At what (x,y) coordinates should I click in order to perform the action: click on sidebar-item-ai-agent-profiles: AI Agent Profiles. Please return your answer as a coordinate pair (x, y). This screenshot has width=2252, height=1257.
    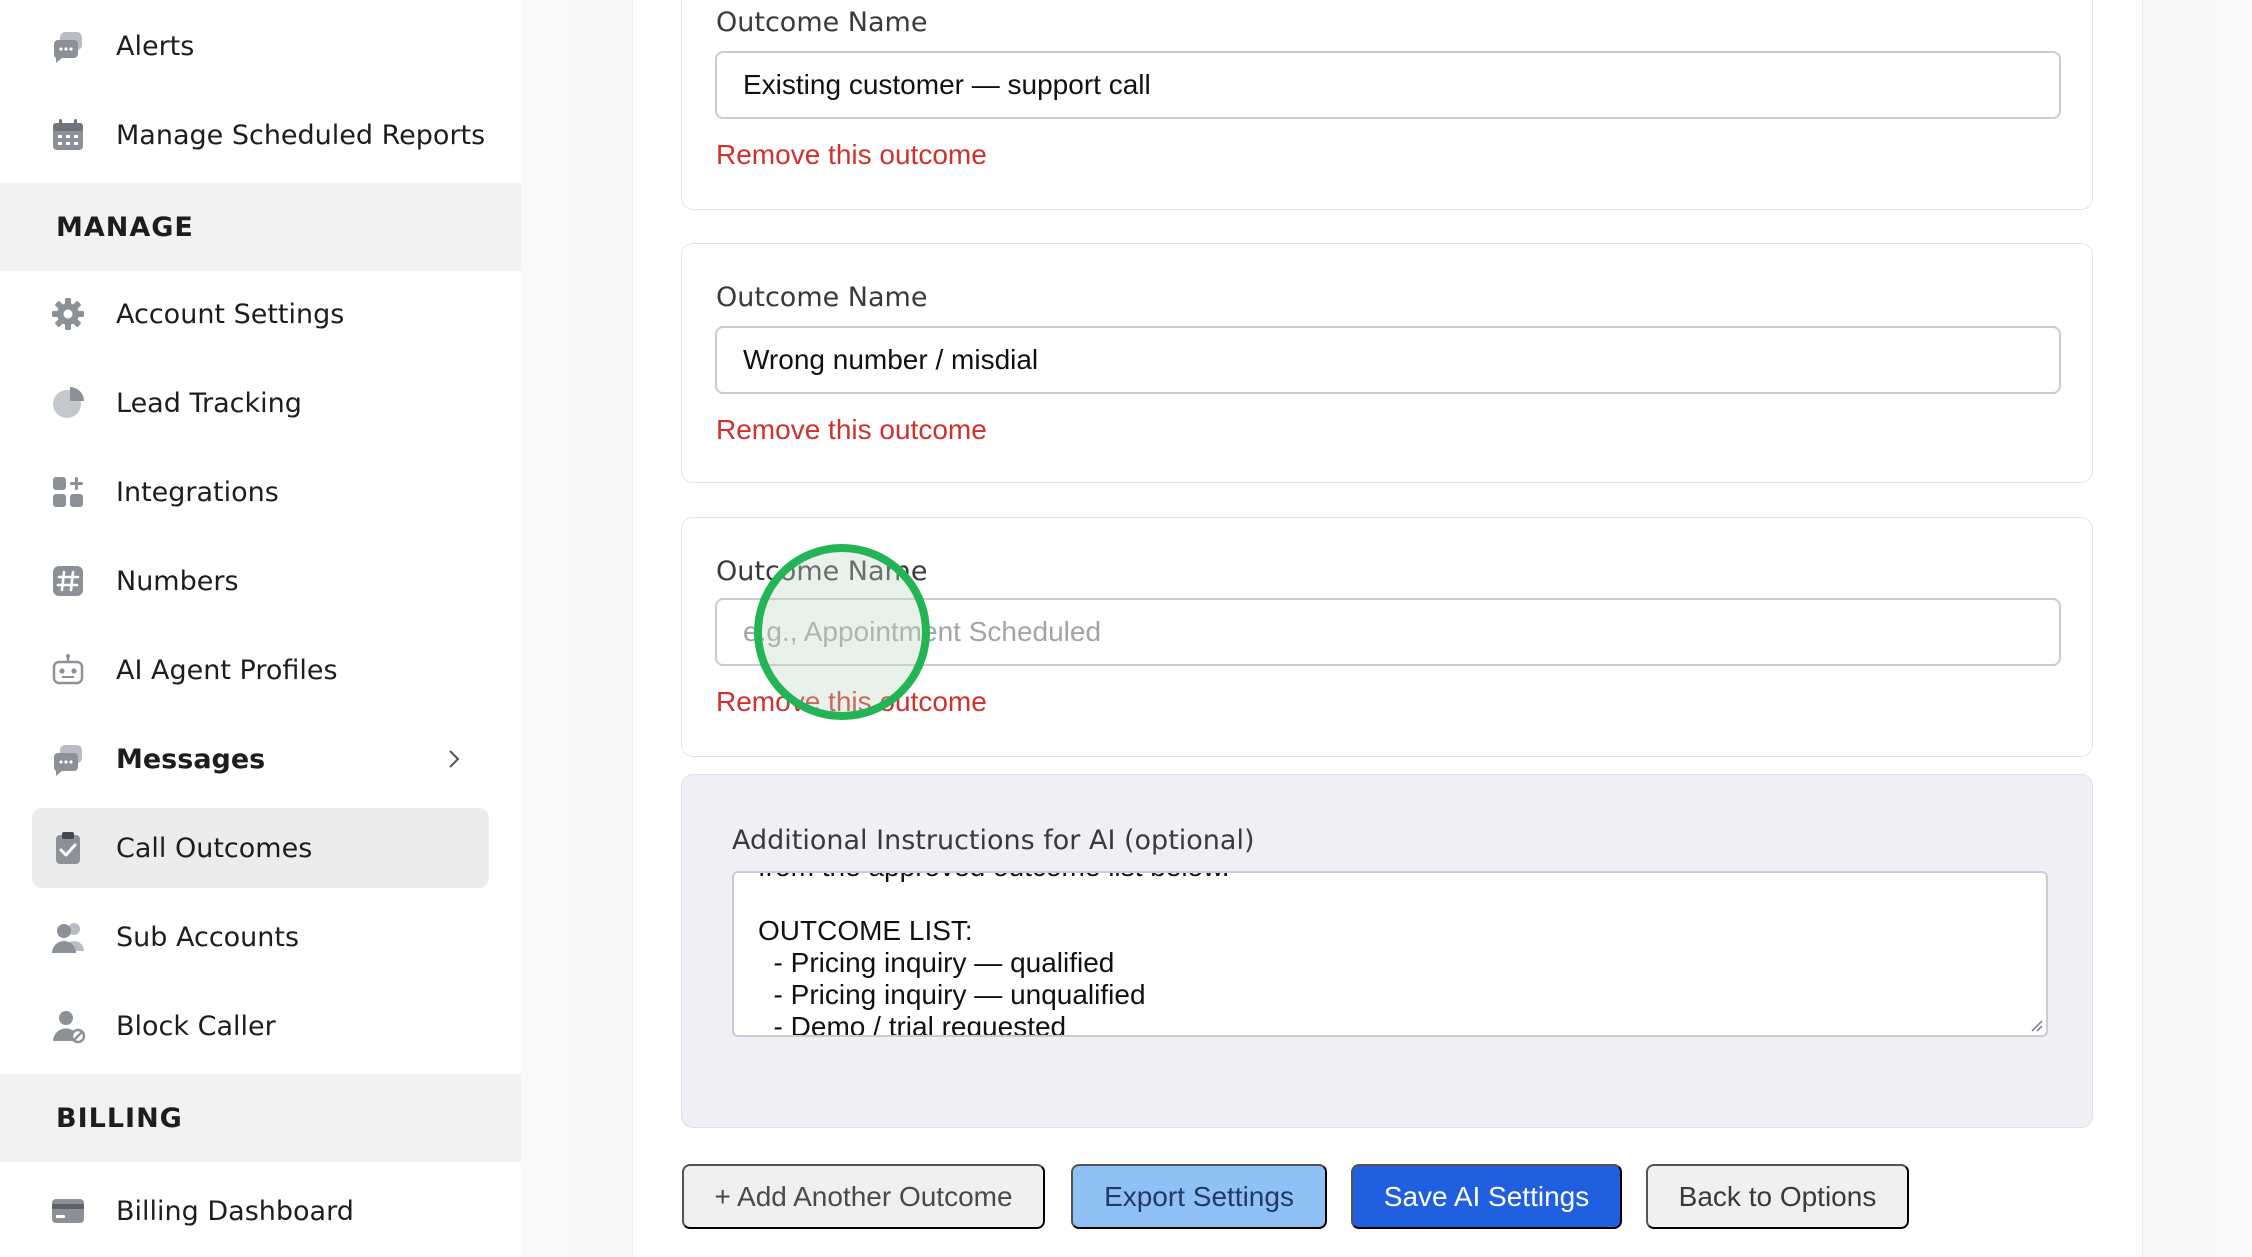
    Looking at the image, I should click on (260, 670).